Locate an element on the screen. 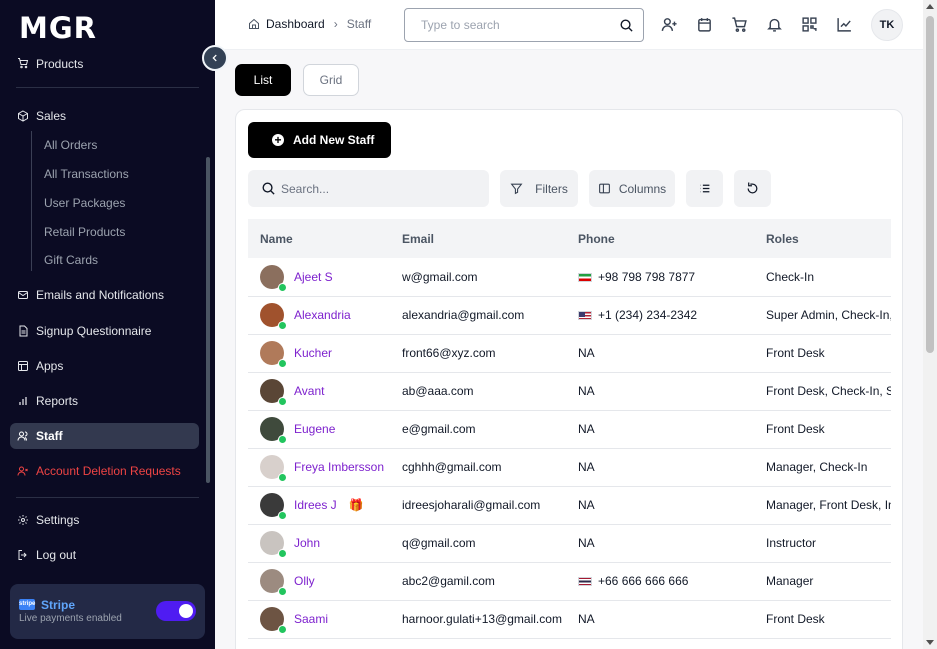  cell-phone: +98 798 798 7877 is located at coordinates (660, 277).